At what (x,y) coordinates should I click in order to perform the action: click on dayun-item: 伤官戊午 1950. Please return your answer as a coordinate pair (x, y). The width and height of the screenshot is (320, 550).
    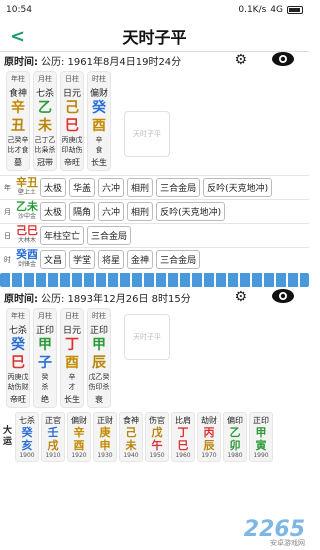
    Looking at the image, I should click on (157, 437).